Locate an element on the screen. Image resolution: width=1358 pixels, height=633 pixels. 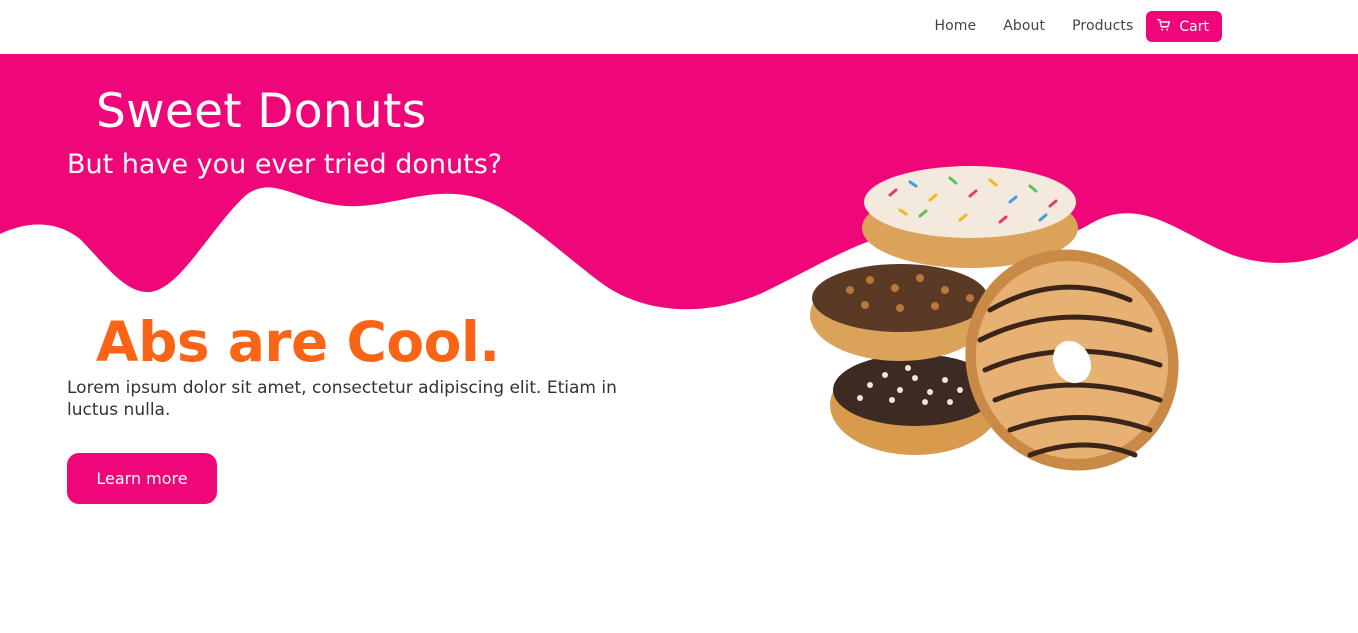
cart-icon is located at coordinates (1164, 27).